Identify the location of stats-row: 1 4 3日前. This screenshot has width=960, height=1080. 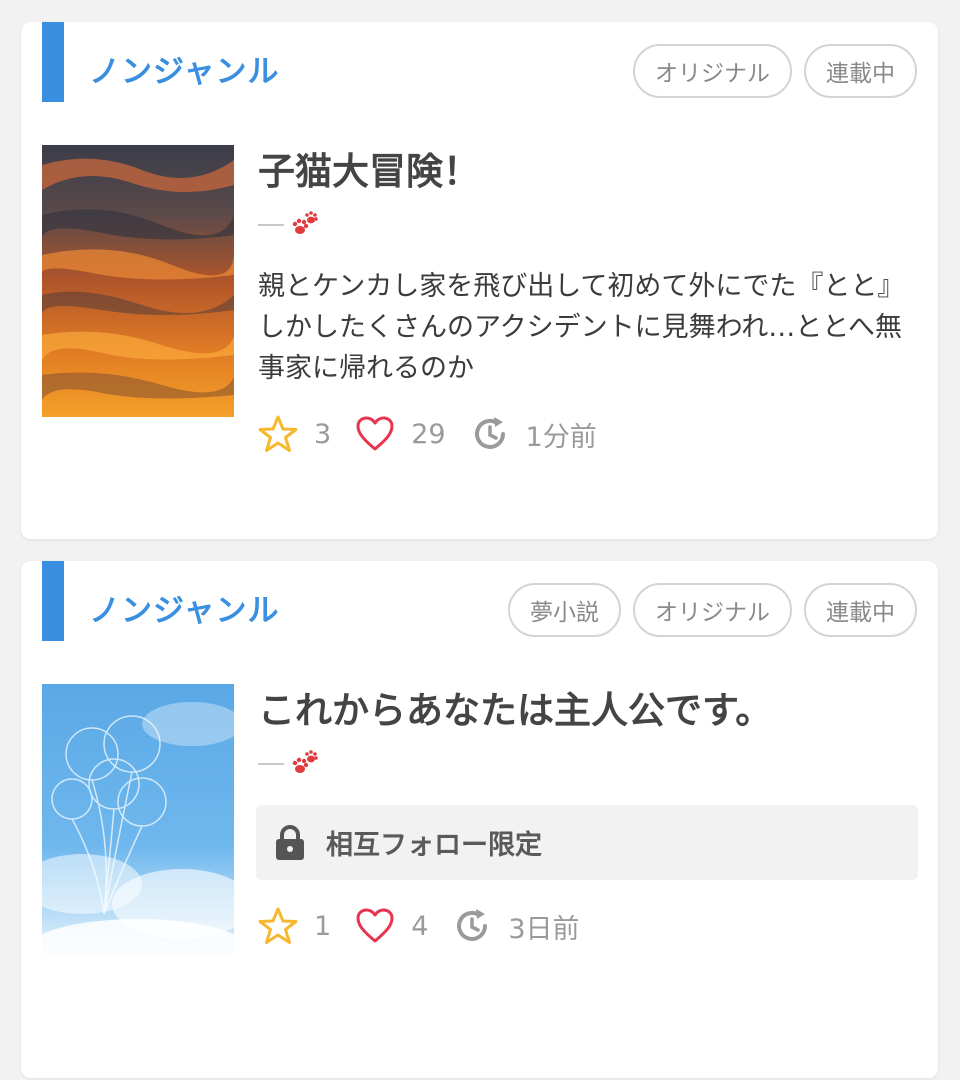
(431, 926).